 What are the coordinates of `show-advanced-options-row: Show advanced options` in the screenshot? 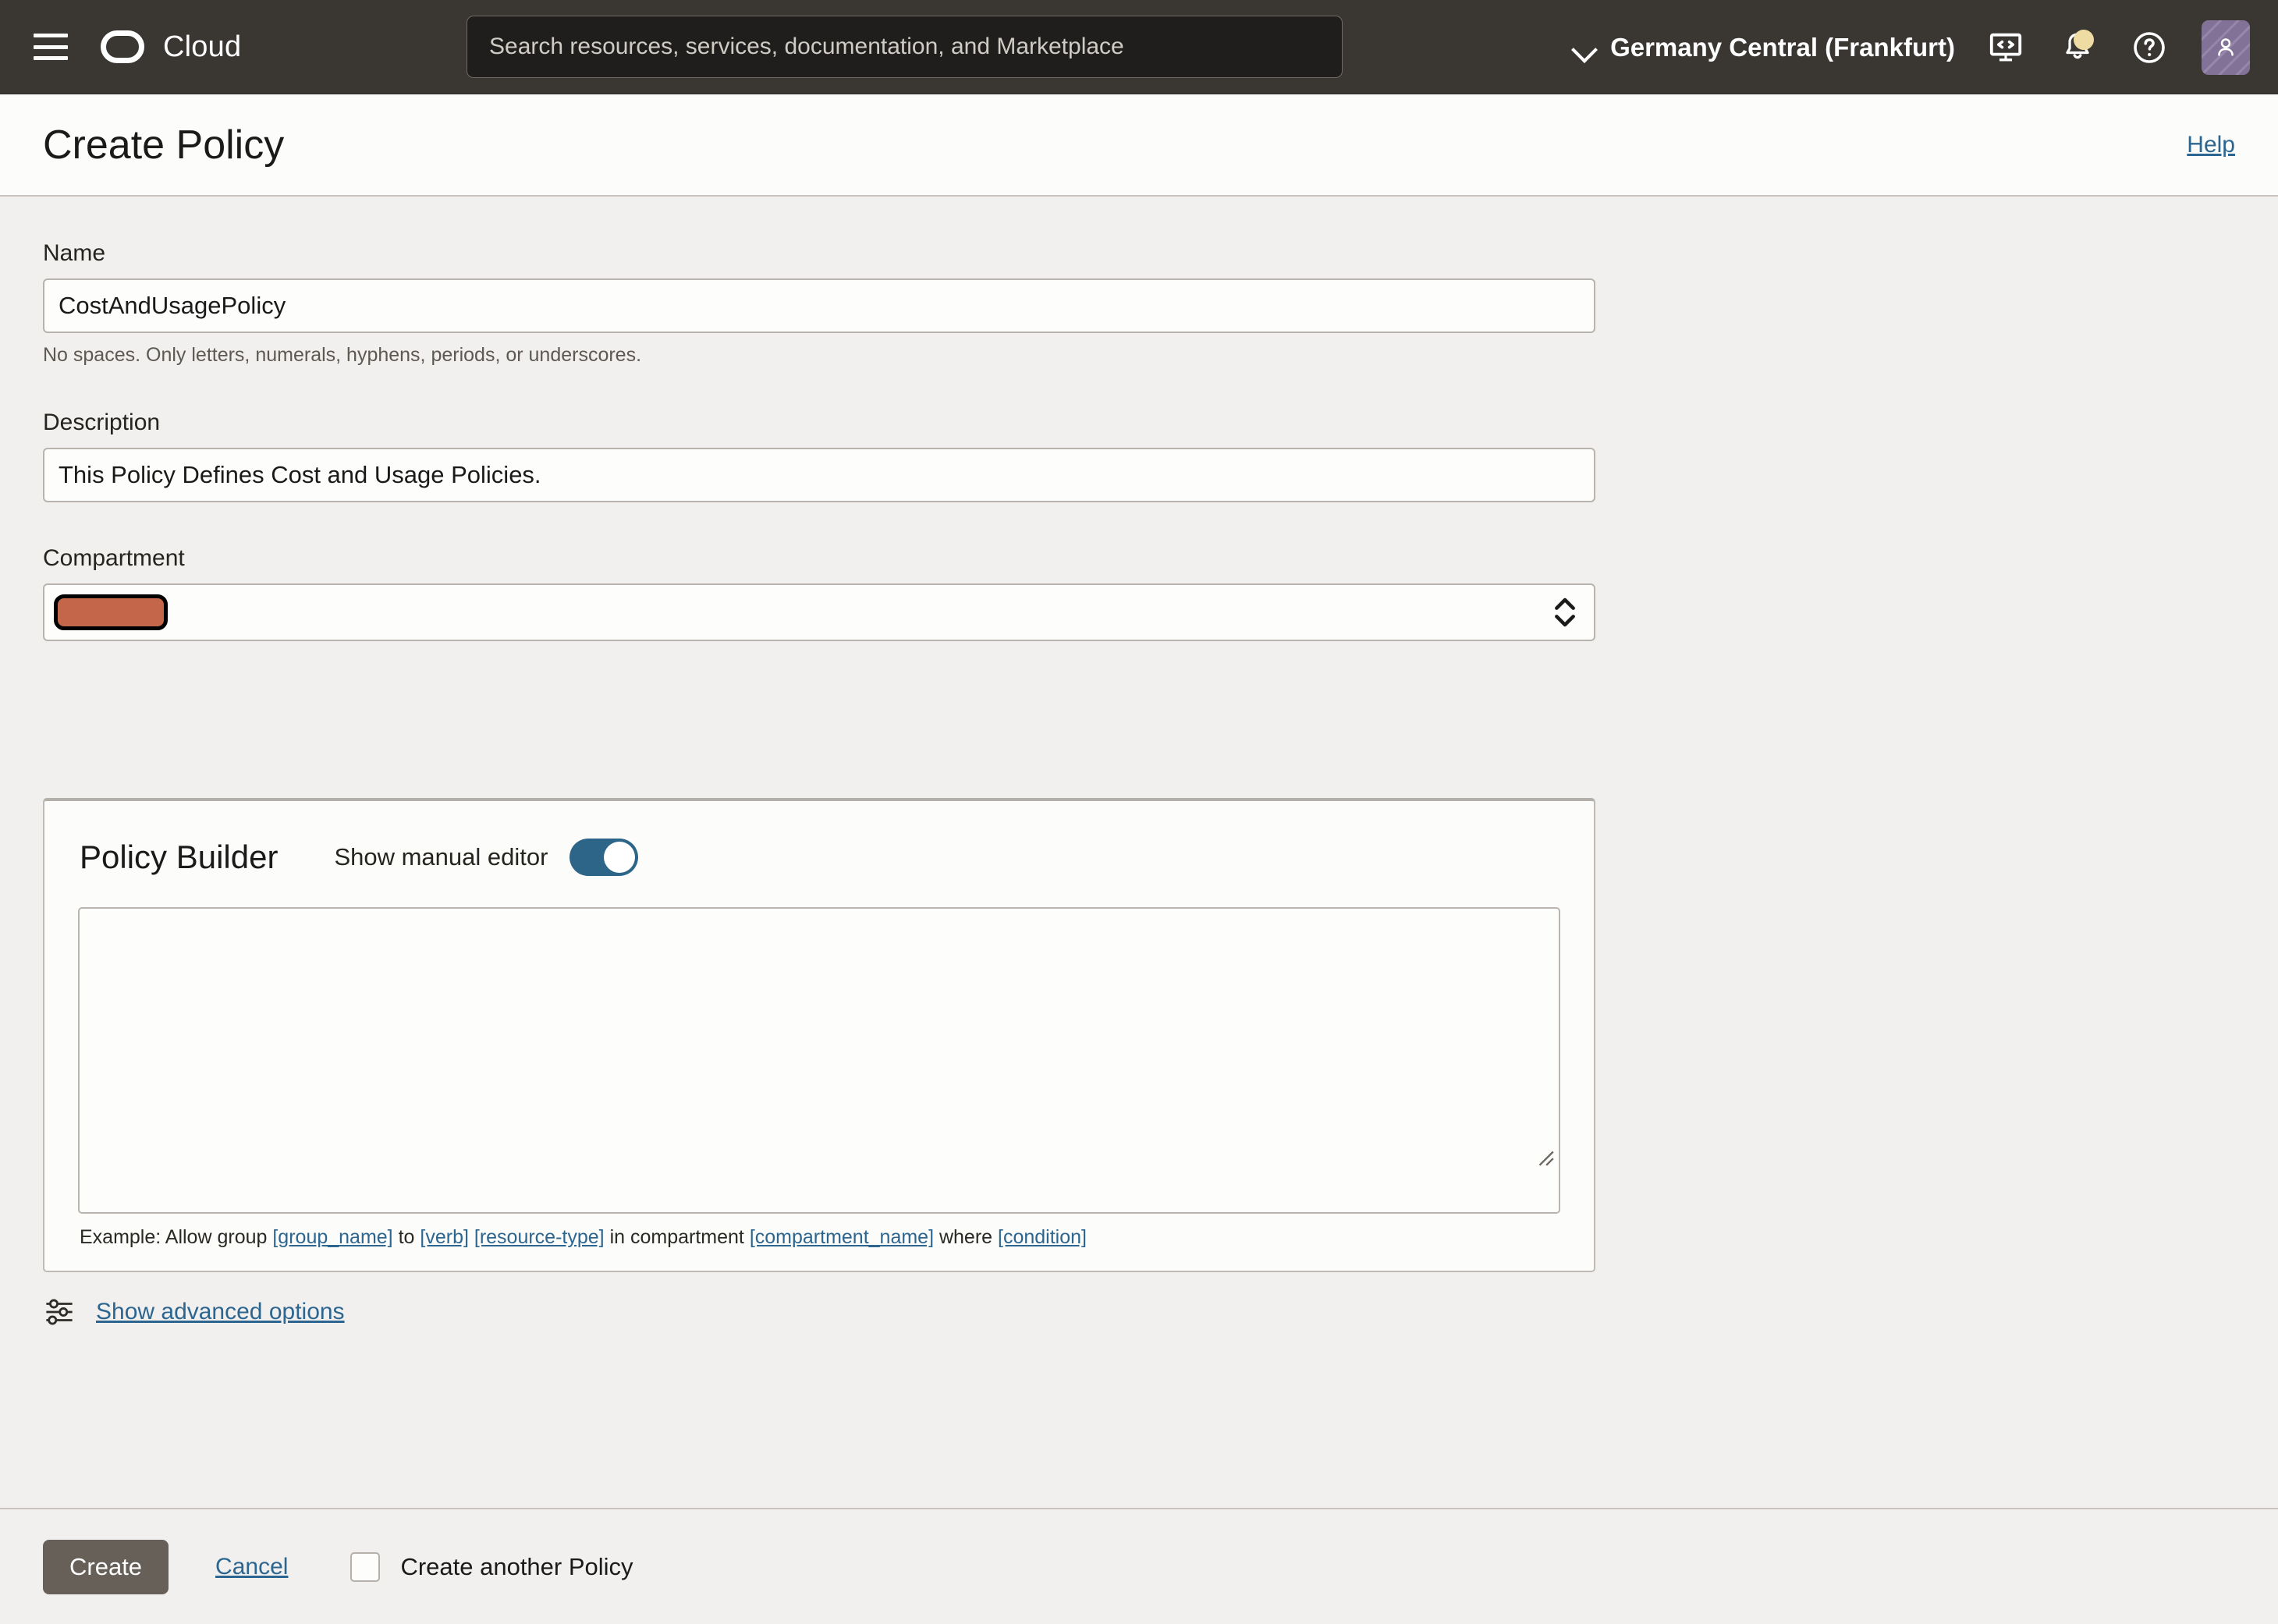 It's located at (194, 1312).